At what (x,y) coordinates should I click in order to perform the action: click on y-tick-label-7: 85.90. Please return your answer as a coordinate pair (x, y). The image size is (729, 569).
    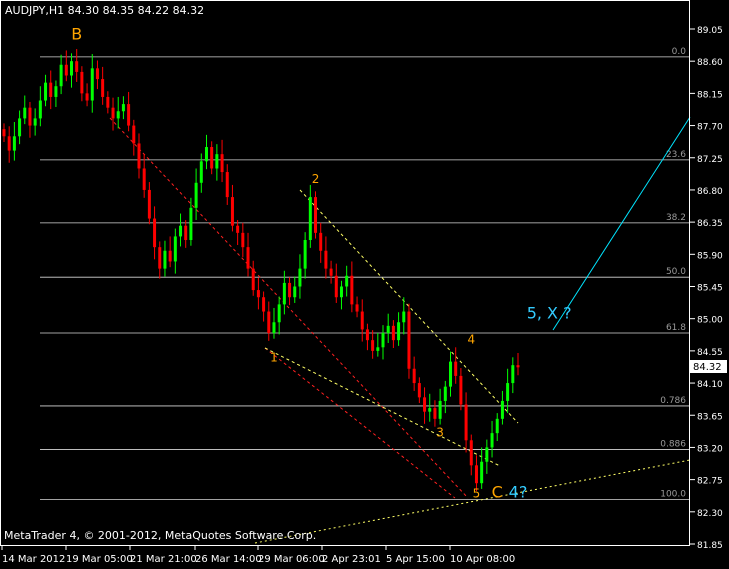
    Looking at the image, I should click on (710, 256).